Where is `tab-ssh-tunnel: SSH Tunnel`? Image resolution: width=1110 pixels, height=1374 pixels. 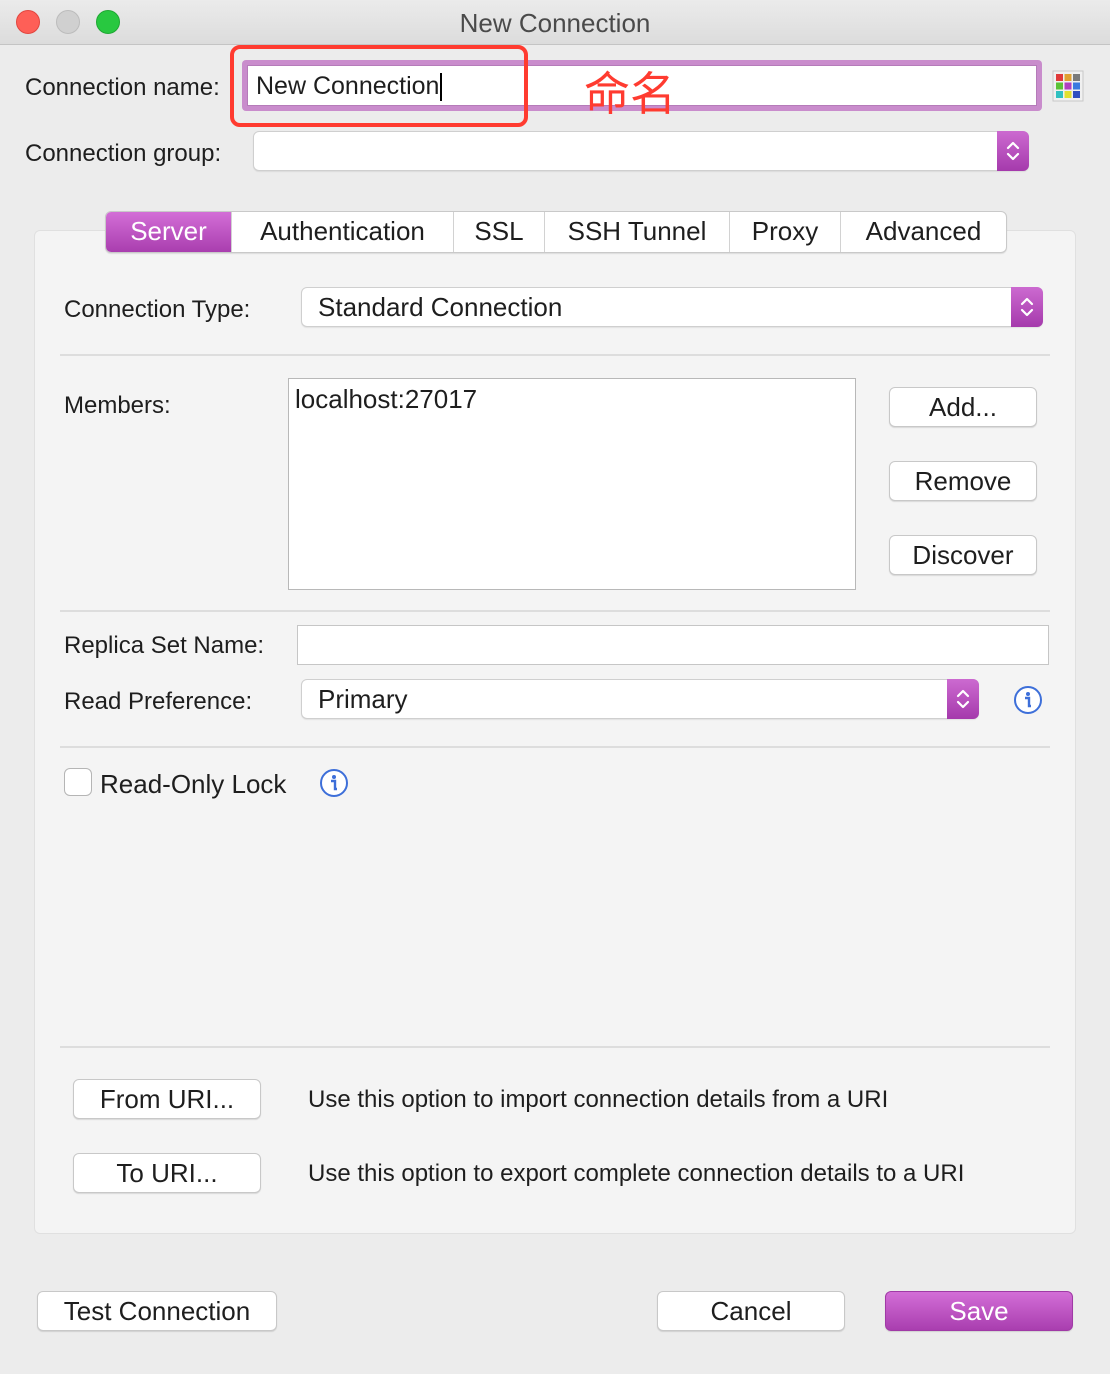 tab-ssh-tunnel: SSH Tunnel is located at coordinates (637, 232).